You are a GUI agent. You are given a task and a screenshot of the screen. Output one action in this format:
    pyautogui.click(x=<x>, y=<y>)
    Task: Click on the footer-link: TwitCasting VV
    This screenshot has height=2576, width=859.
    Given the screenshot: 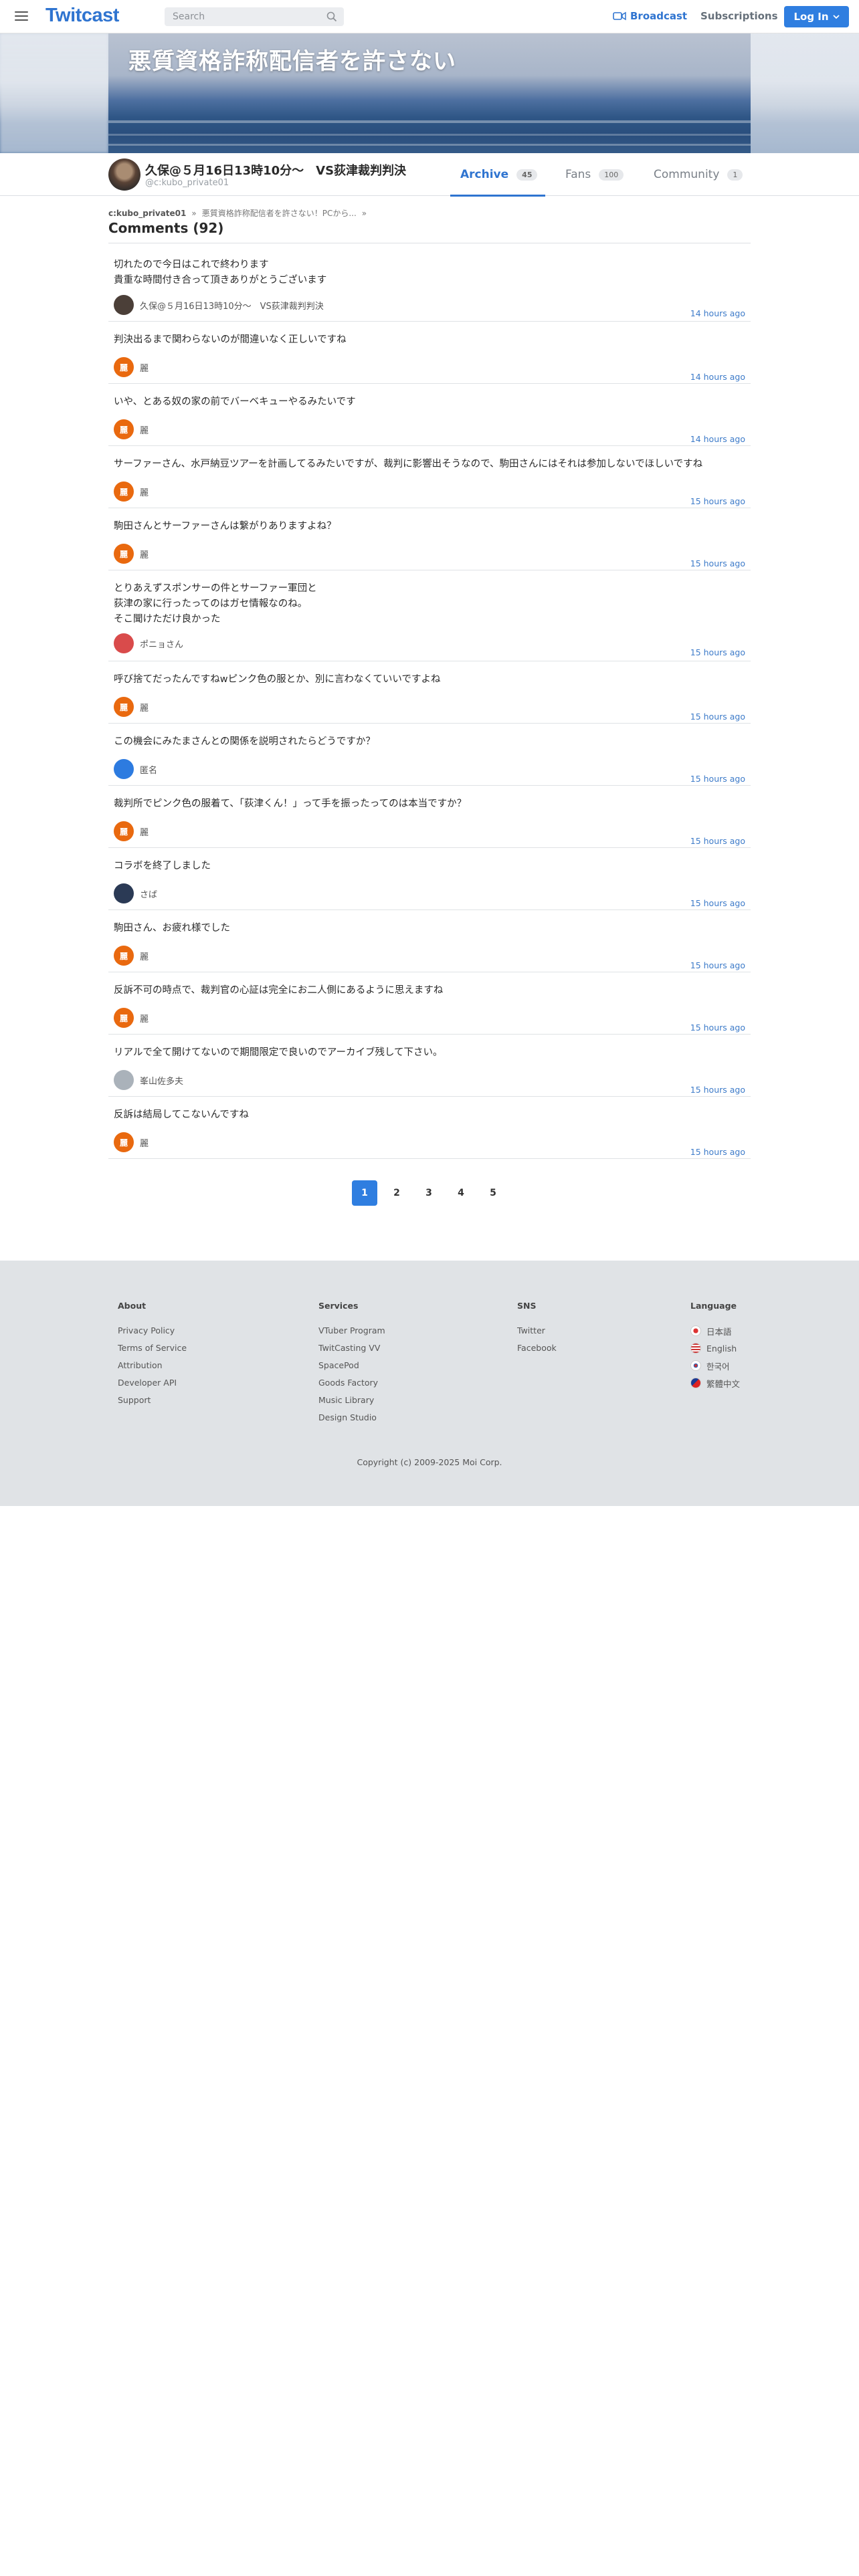 What is the action you would take?
    pyautogui.click(x=351, y=1348)
    